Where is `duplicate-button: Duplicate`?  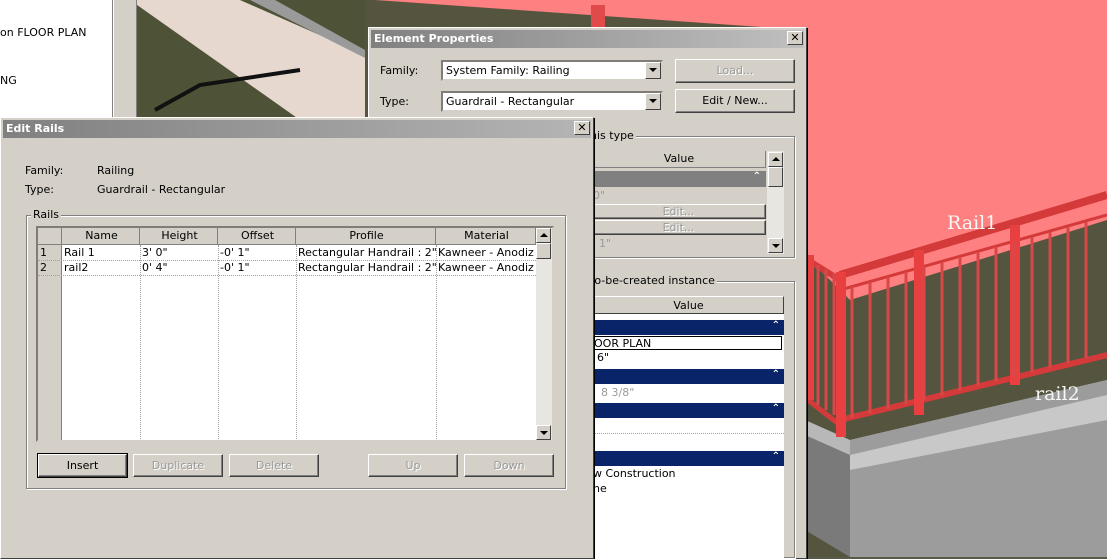 duplicate-button: Duplicate is located at coordinates (178, 465).